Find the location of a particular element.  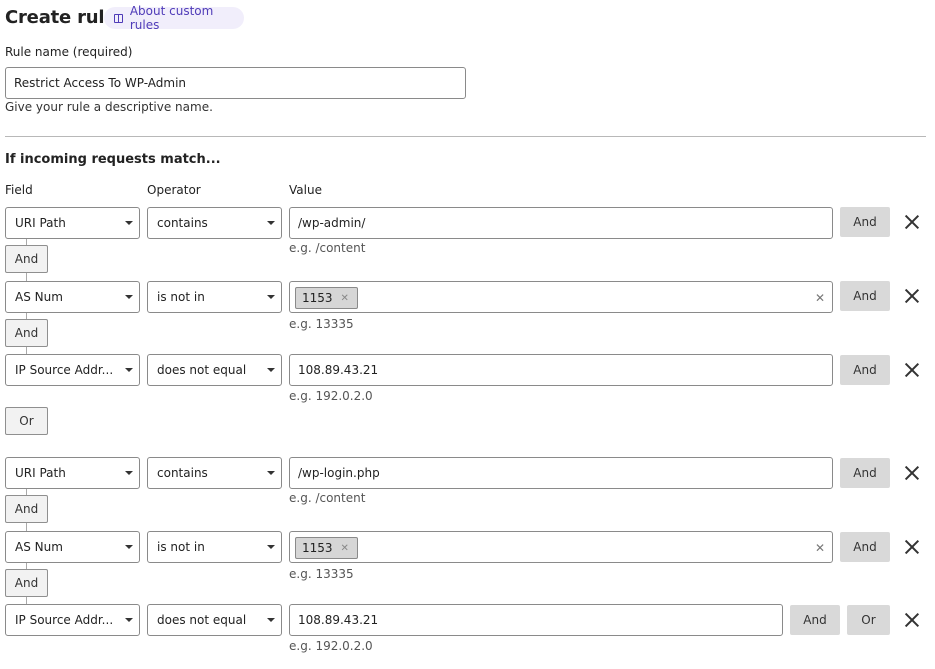

book-icon is located at coordinates (118, 18).